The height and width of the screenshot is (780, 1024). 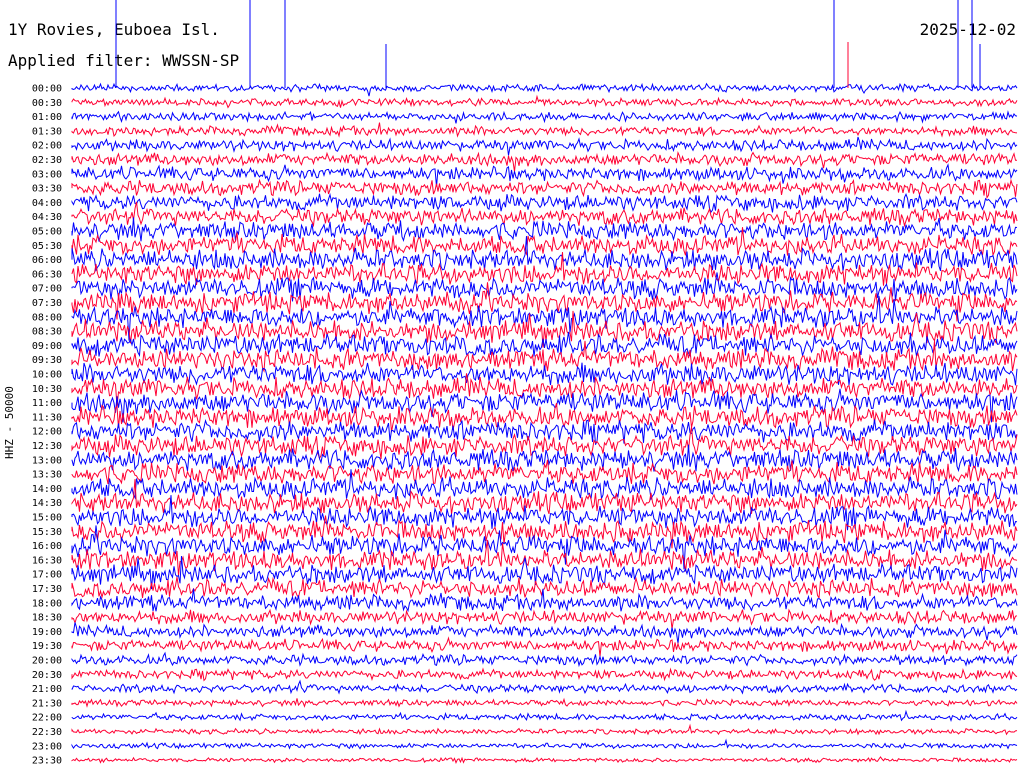 I want to click on row-time-label: 17:00, so click(x=47, y=575).